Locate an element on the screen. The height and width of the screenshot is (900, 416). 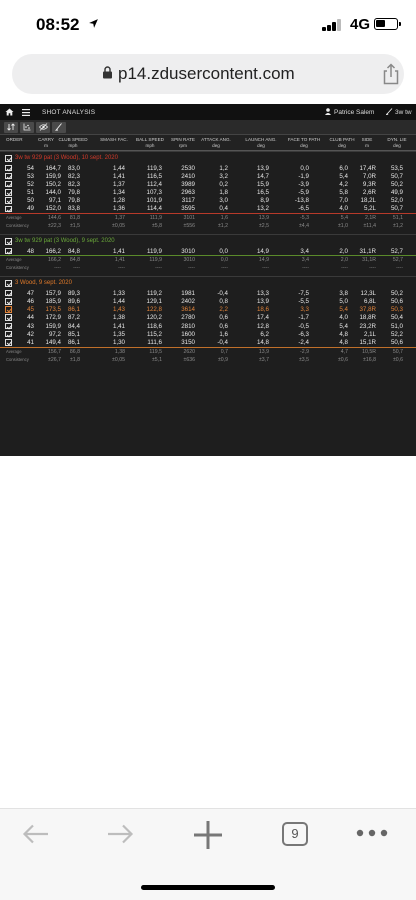
column-header: BALL SPEED mph is located at coordinates (150, 142).